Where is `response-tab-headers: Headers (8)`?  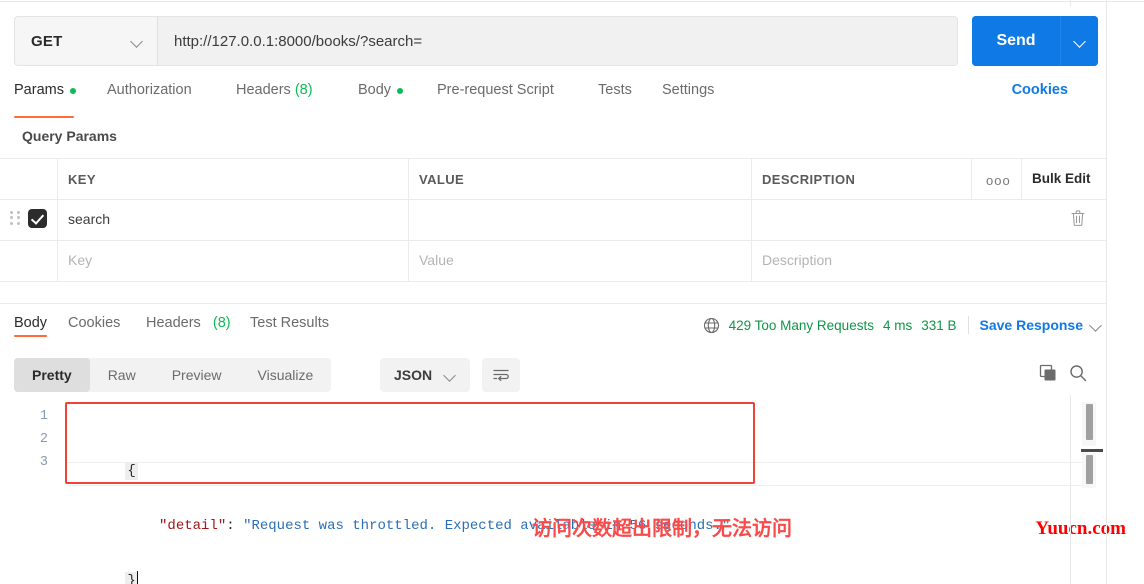
response-tab-headers: Headers (8) is located at coordinates (188, 323).